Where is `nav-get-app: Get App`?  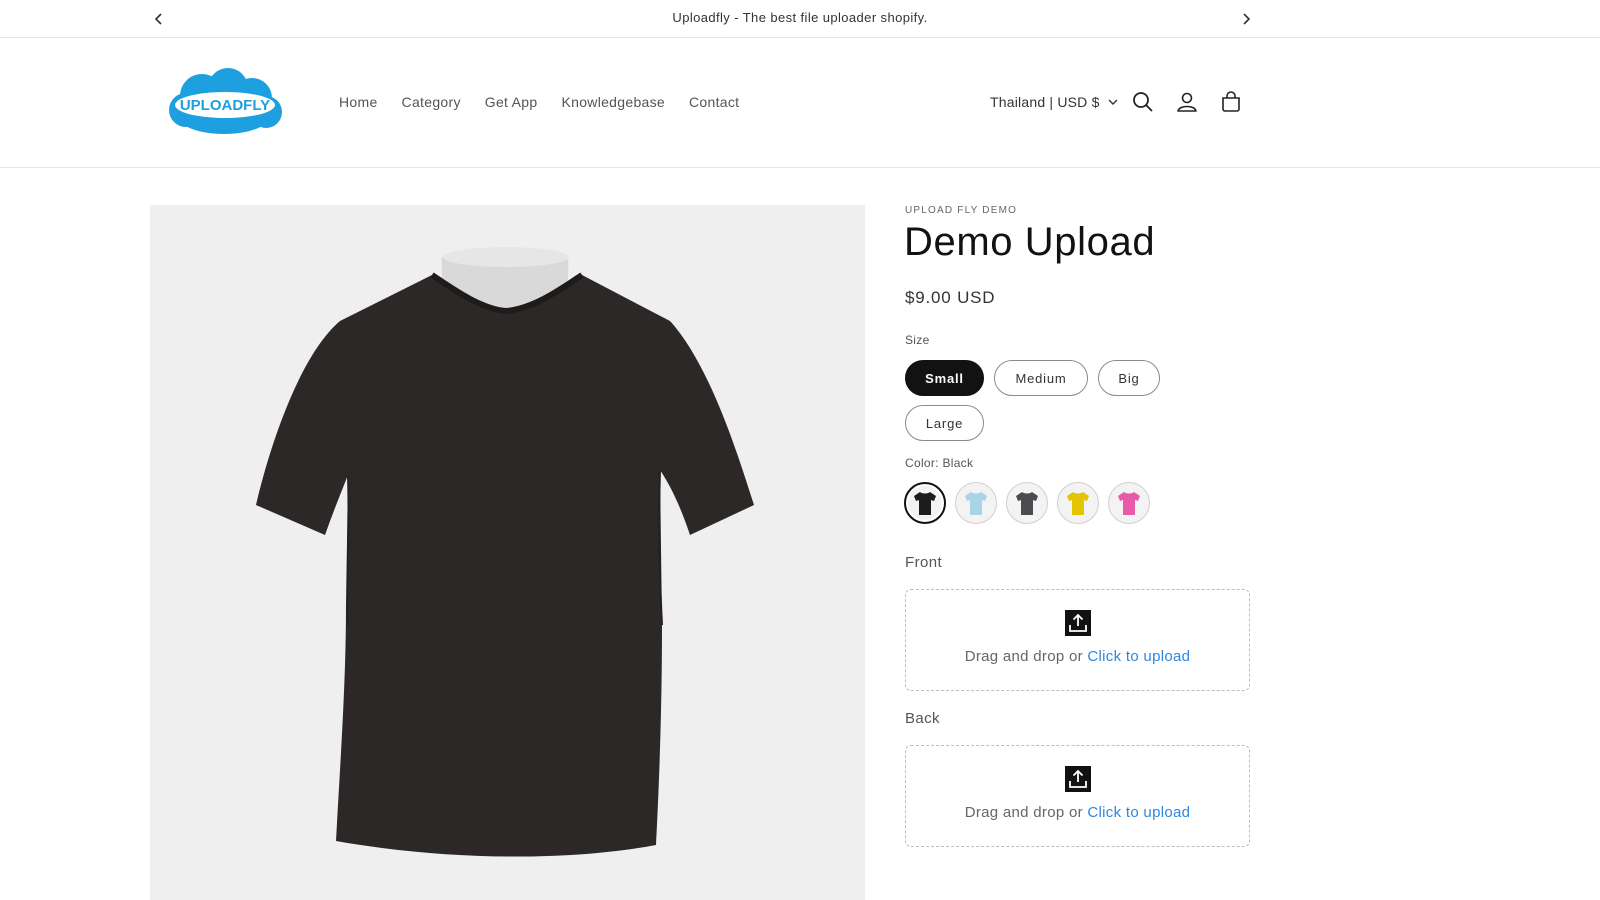
nav-get-app: Get App is located at coordinates (511, 102).